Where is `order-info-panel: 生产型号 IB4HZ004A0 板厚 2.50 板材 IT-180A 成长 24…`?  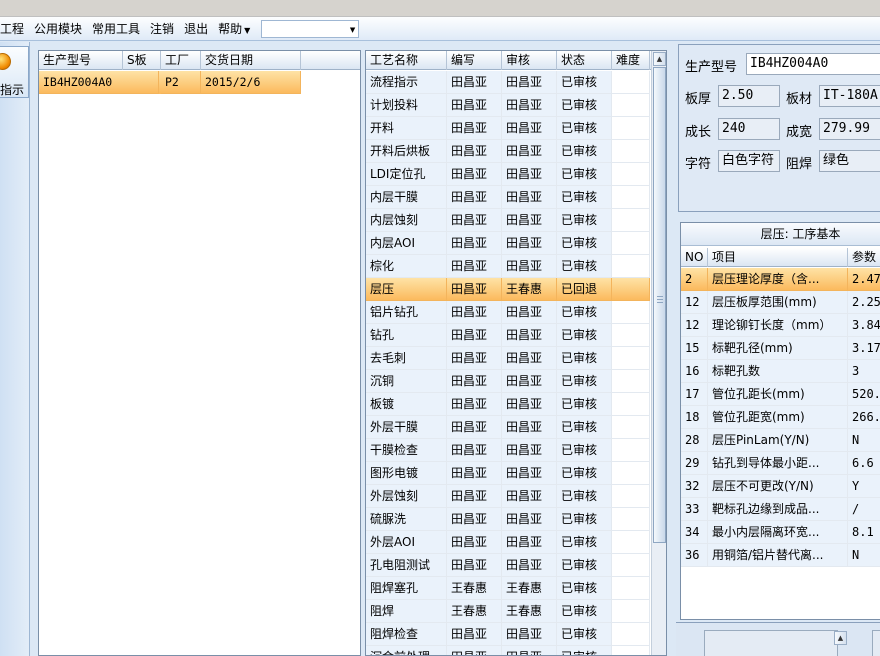 order-info-panel: 生产型号 IB4HZ004A0 板厚 2.50 板材 IT-180A 成长 24… is located at coordinates (779, 128).